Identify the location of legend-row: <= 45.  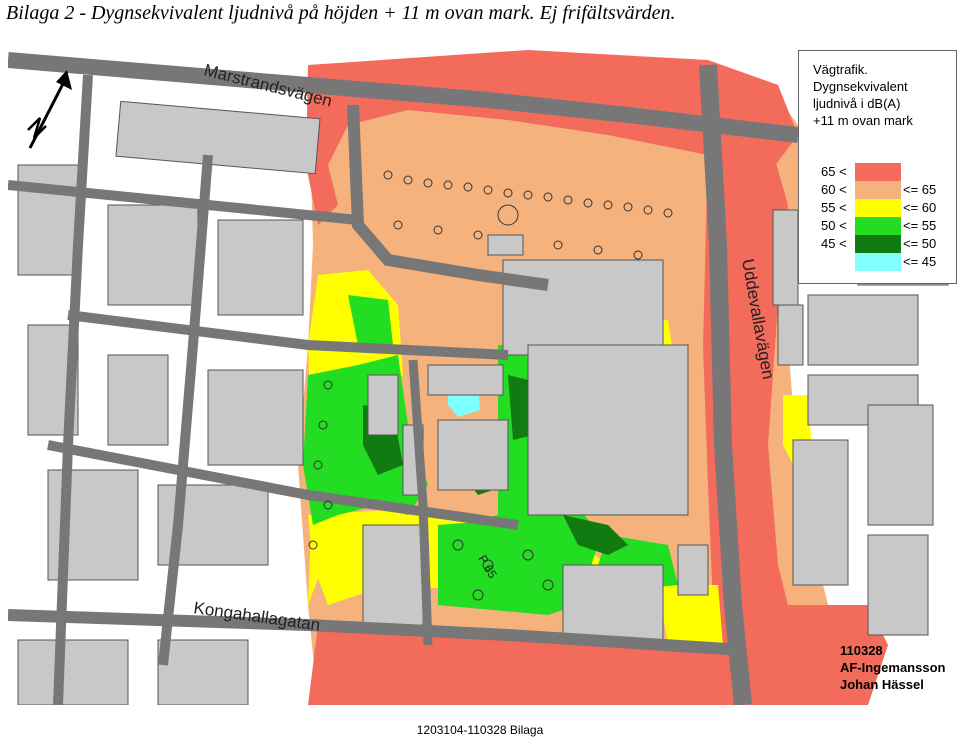
(877, 262).